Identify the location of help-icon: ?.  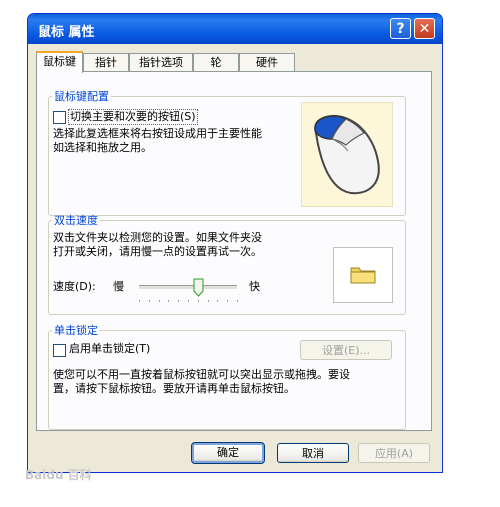
(400, 29).